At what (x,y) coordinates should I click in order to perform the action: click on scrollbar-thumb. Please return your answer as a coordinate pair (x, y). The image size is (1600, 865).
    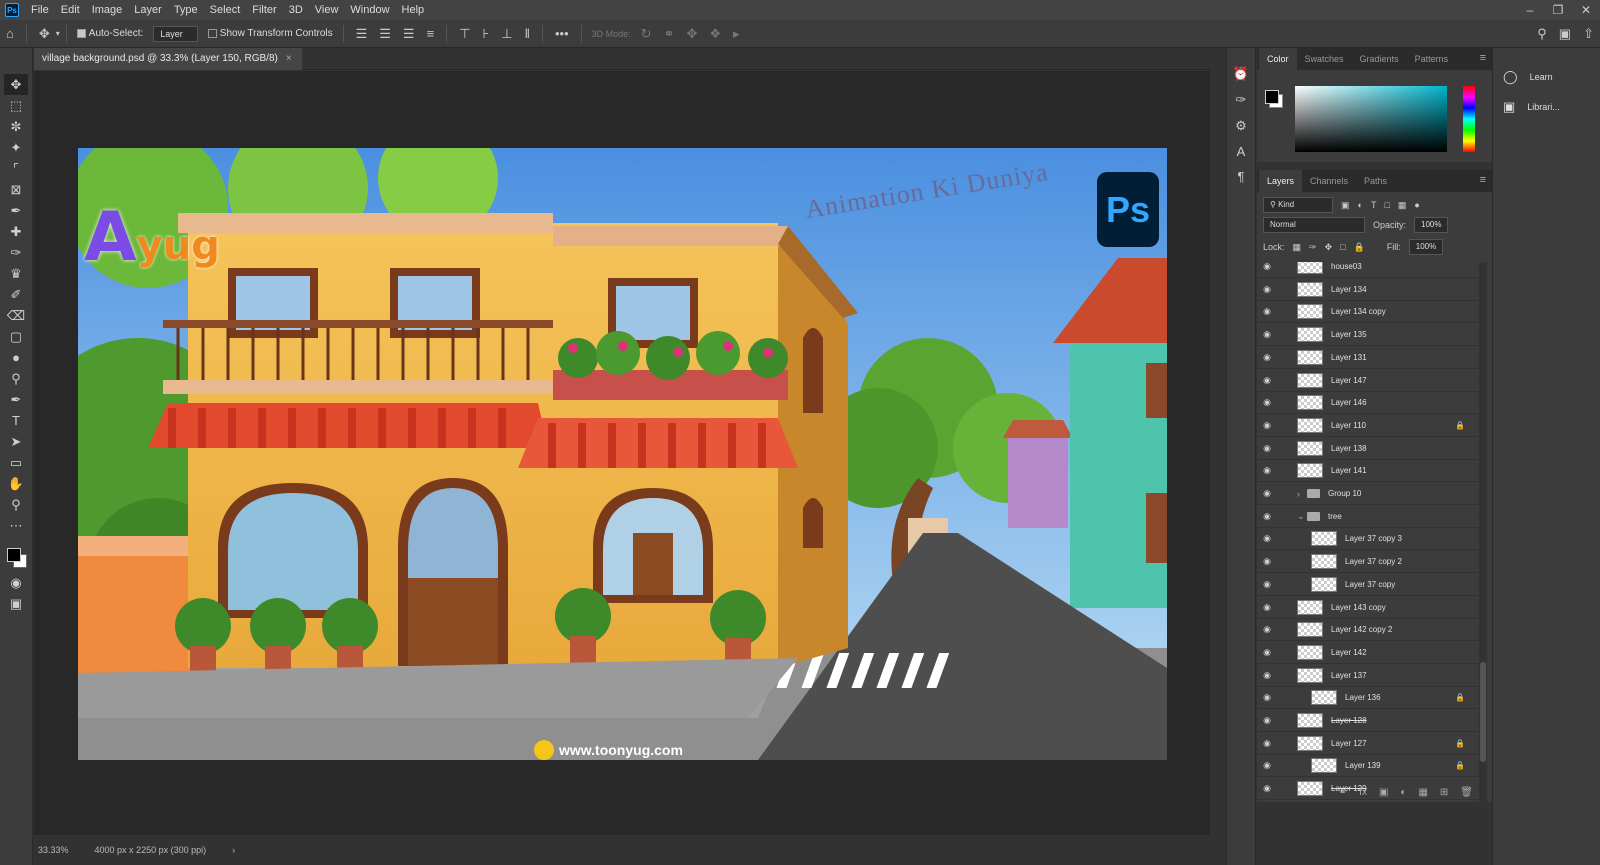
    Looking at the image, I should click on (1483, 712).